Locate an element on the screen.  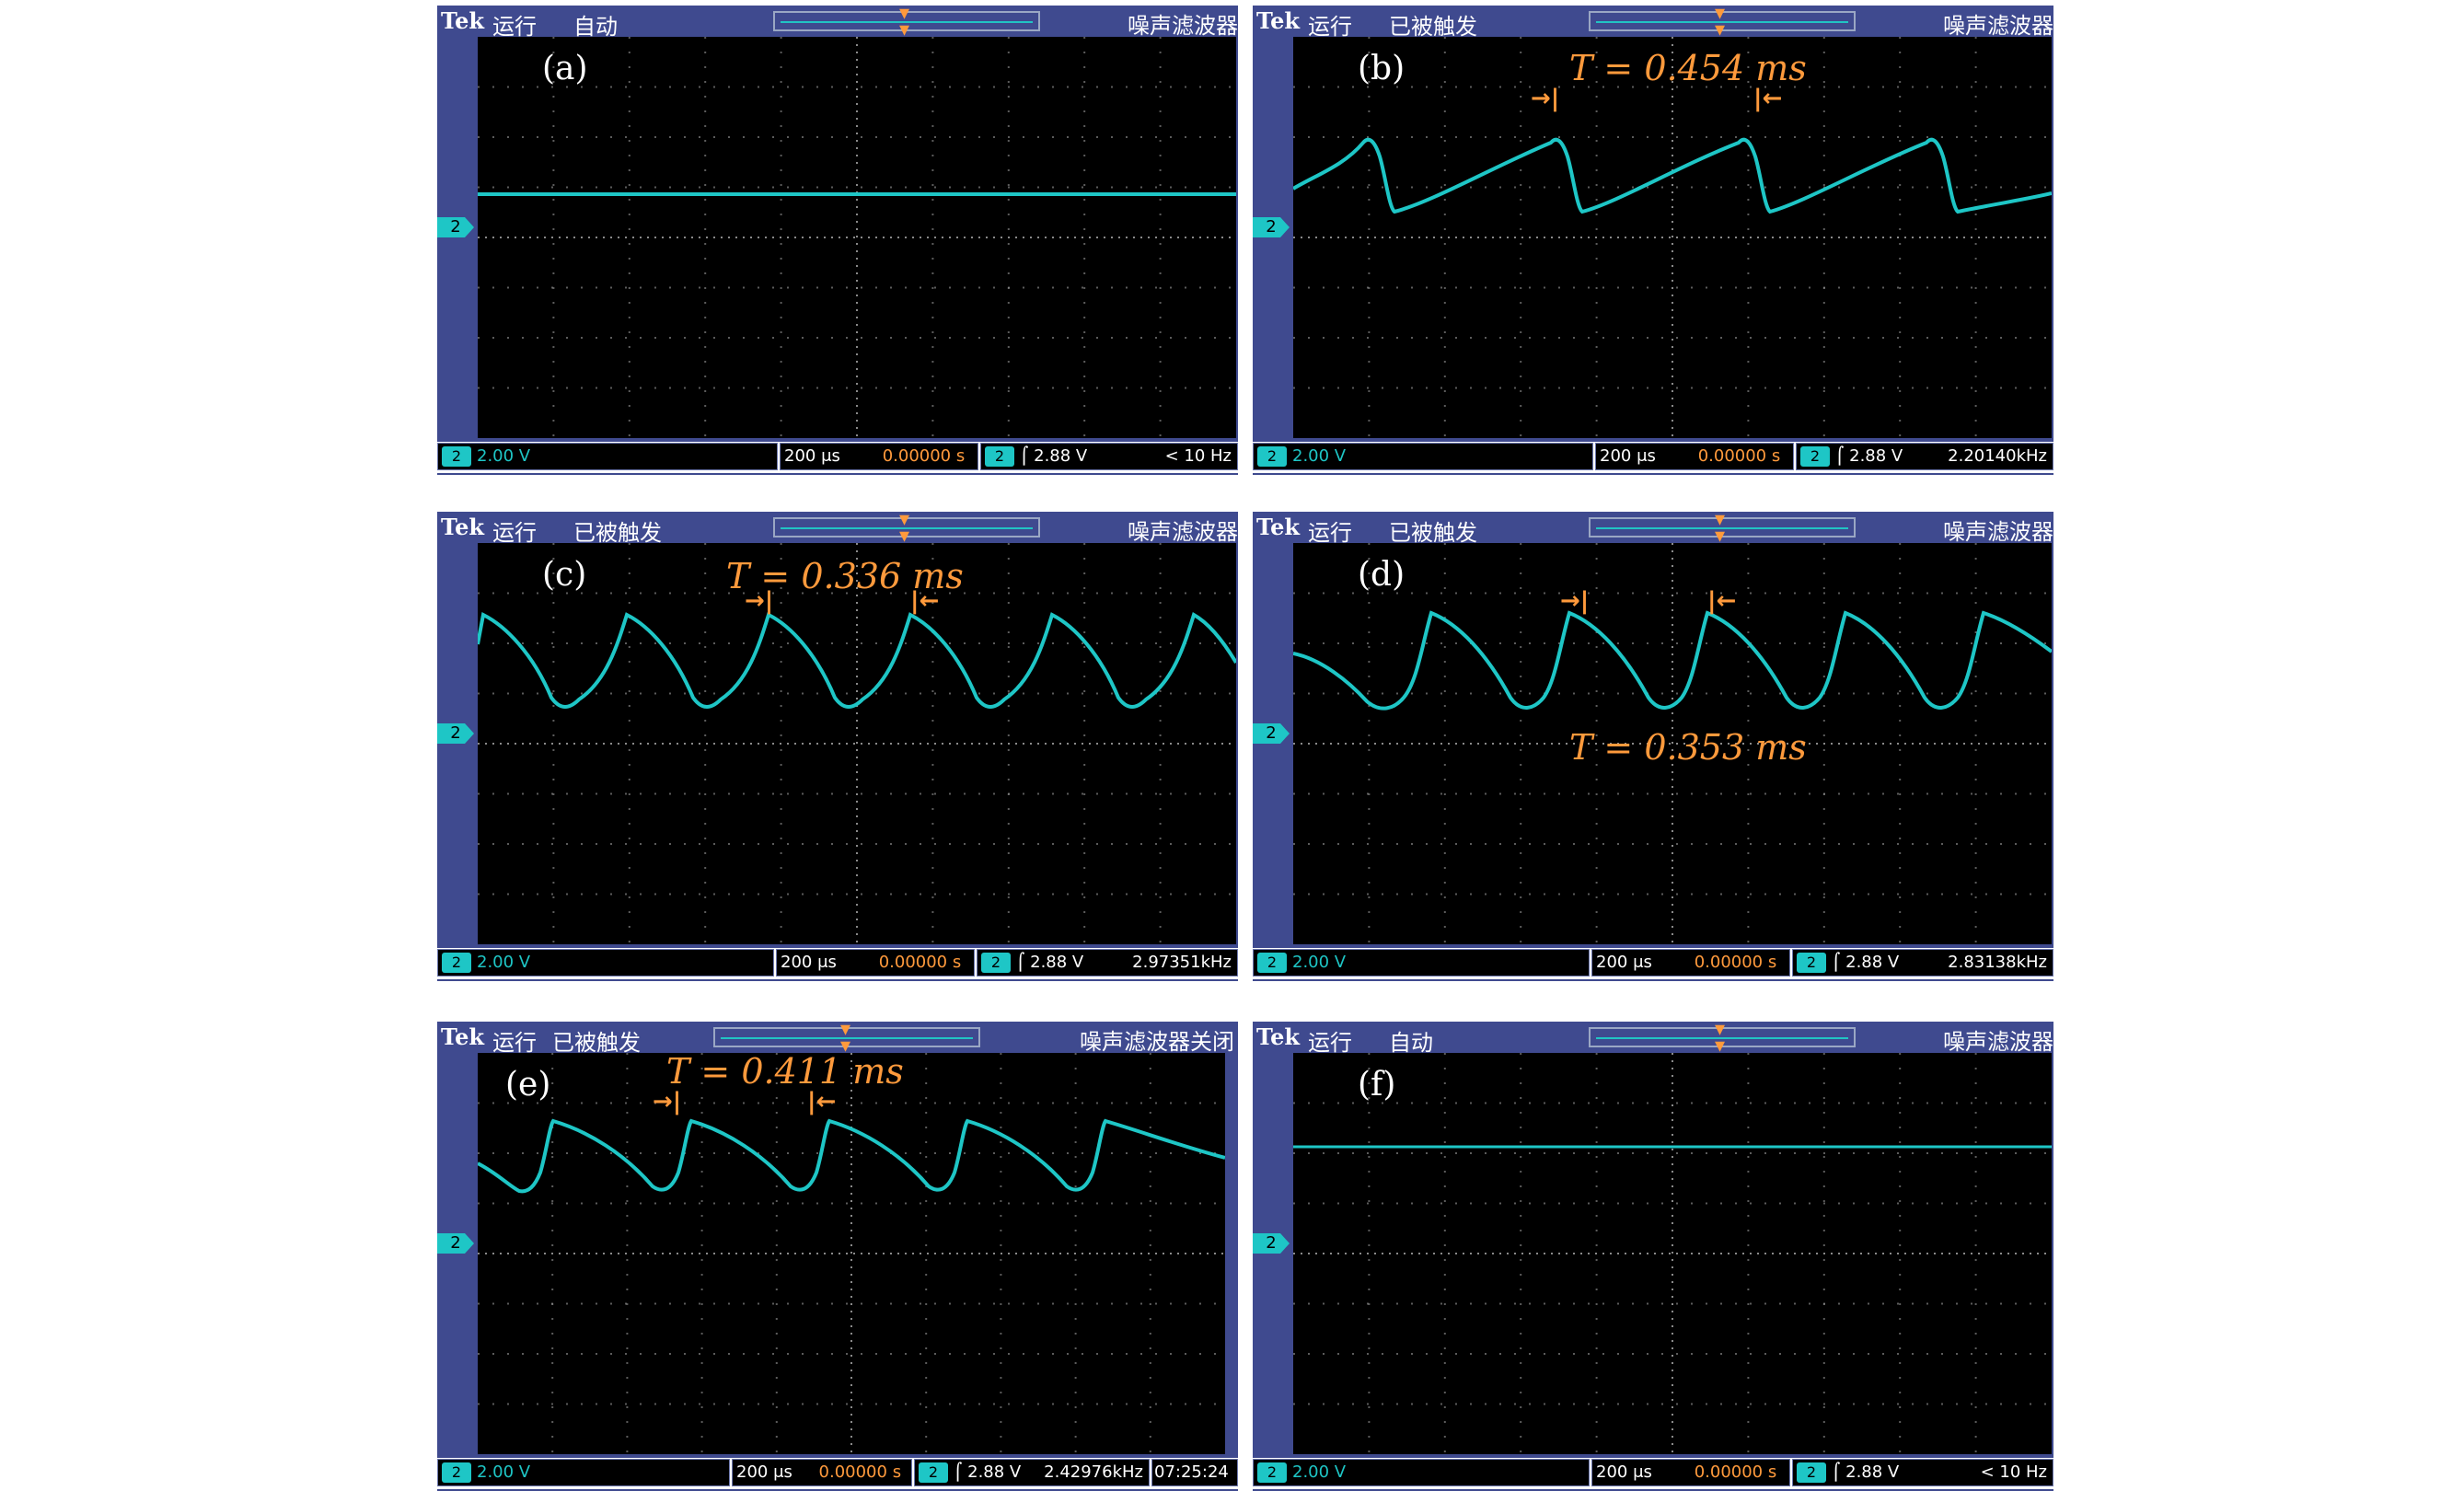
trigger-readout: 2 ⌠ 2.88 V 2.97351kHz is located at coordinates (1108, 963).